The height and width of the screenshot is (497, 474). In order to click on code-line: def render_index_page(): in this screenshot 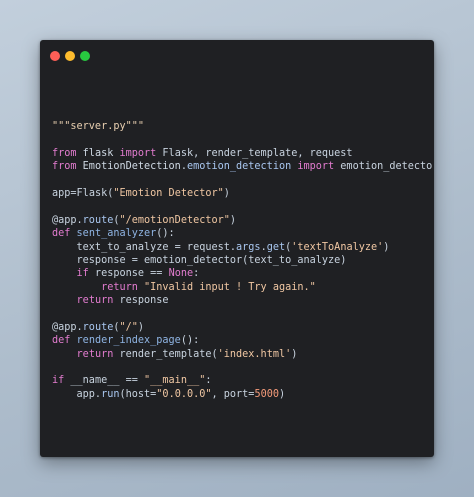, I will do `click(242, 340)`.